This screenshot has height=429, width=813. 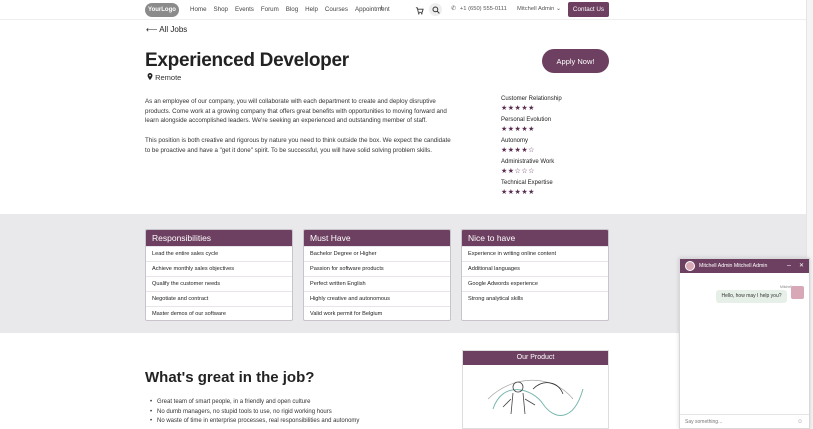 I want to click on card-row: Perfect written English, so click(x=377, y=283).